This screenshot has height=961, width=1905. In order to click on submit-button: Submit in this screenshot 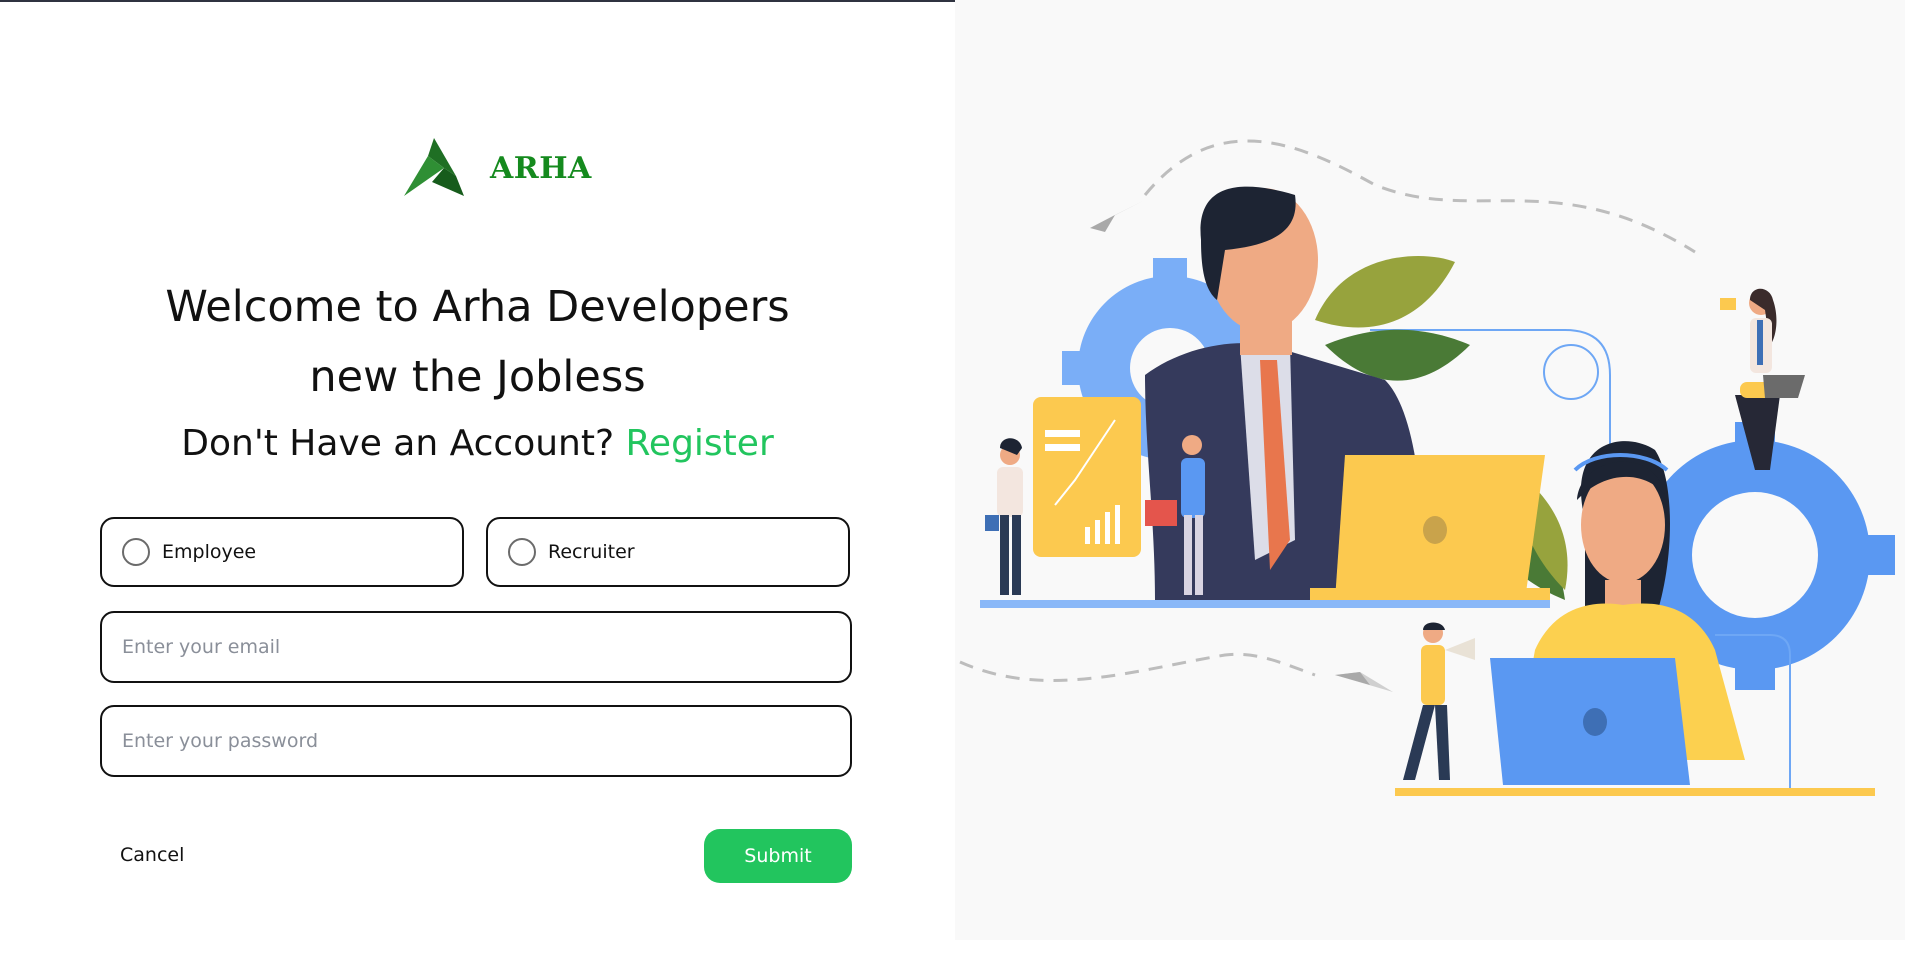, I will do `click(778, 856)`.